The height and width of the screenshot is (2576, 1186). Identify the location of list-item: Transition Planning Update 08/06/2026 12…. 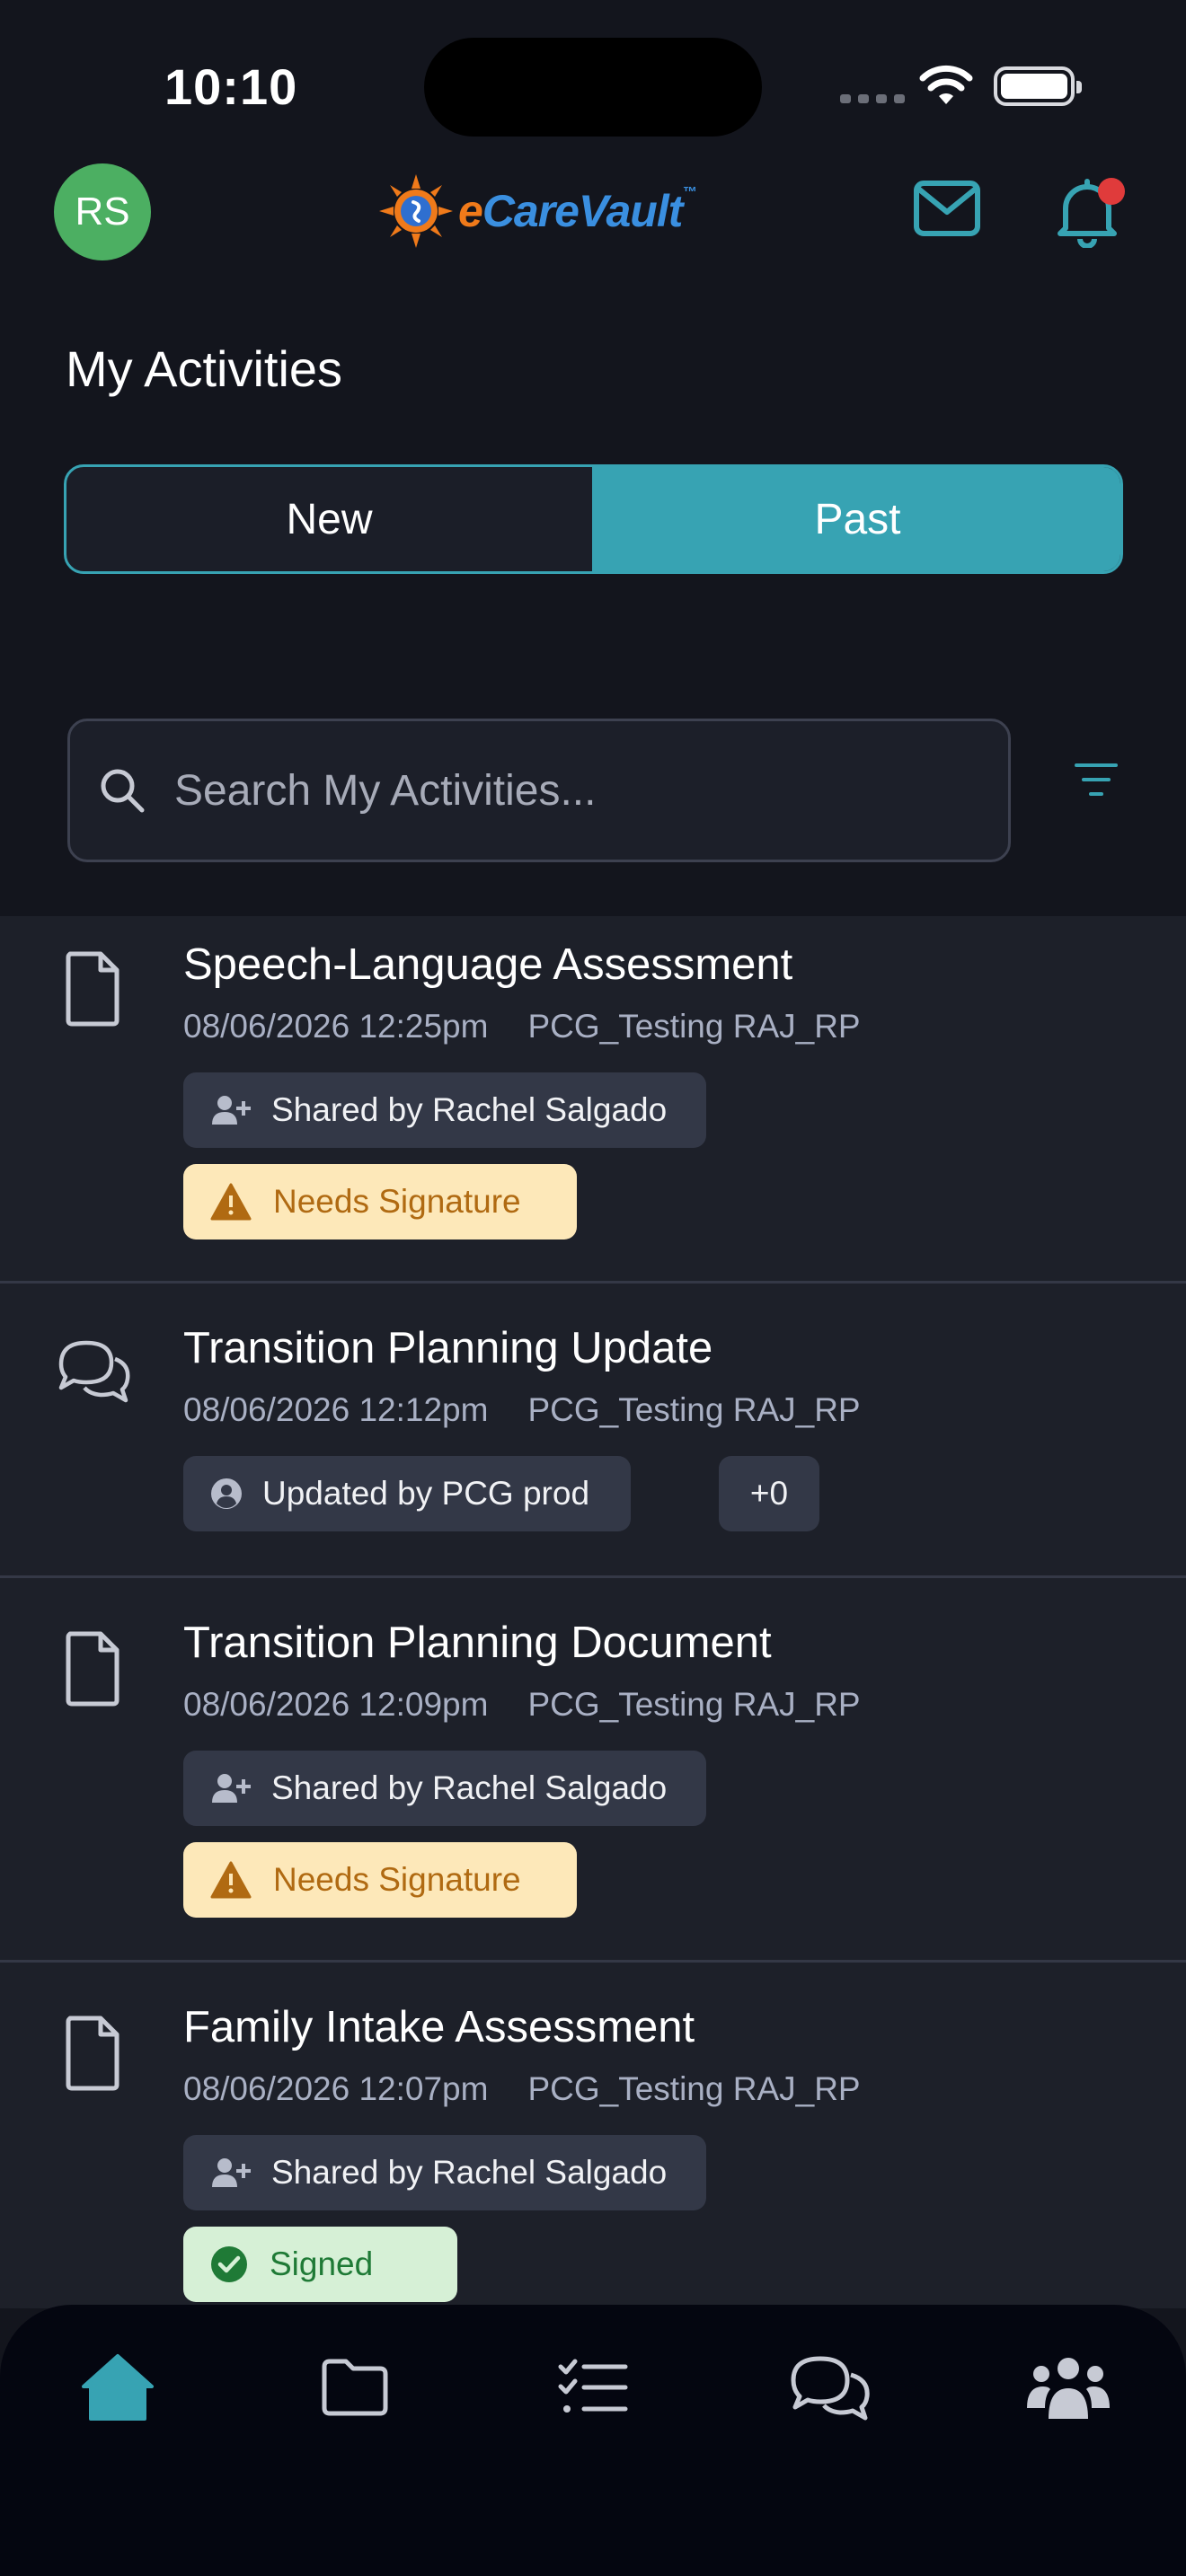
(593, 1431).